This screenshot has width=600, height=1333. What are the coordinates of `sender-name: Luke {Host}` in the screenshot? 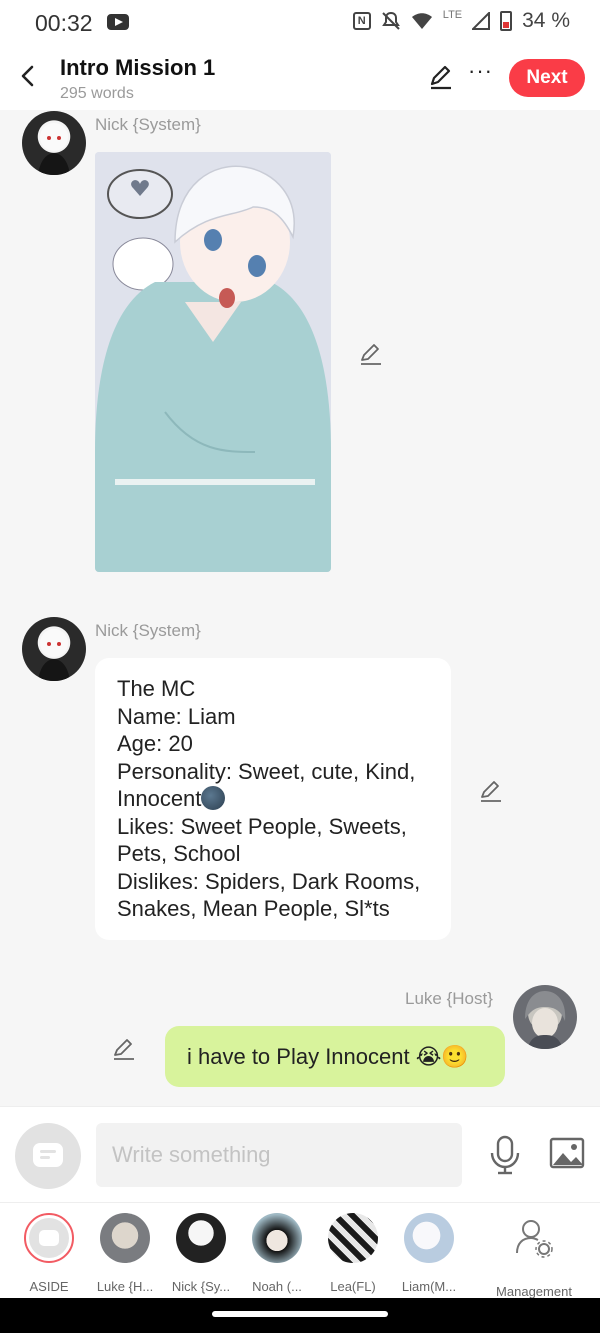 It's located at (449, 998).